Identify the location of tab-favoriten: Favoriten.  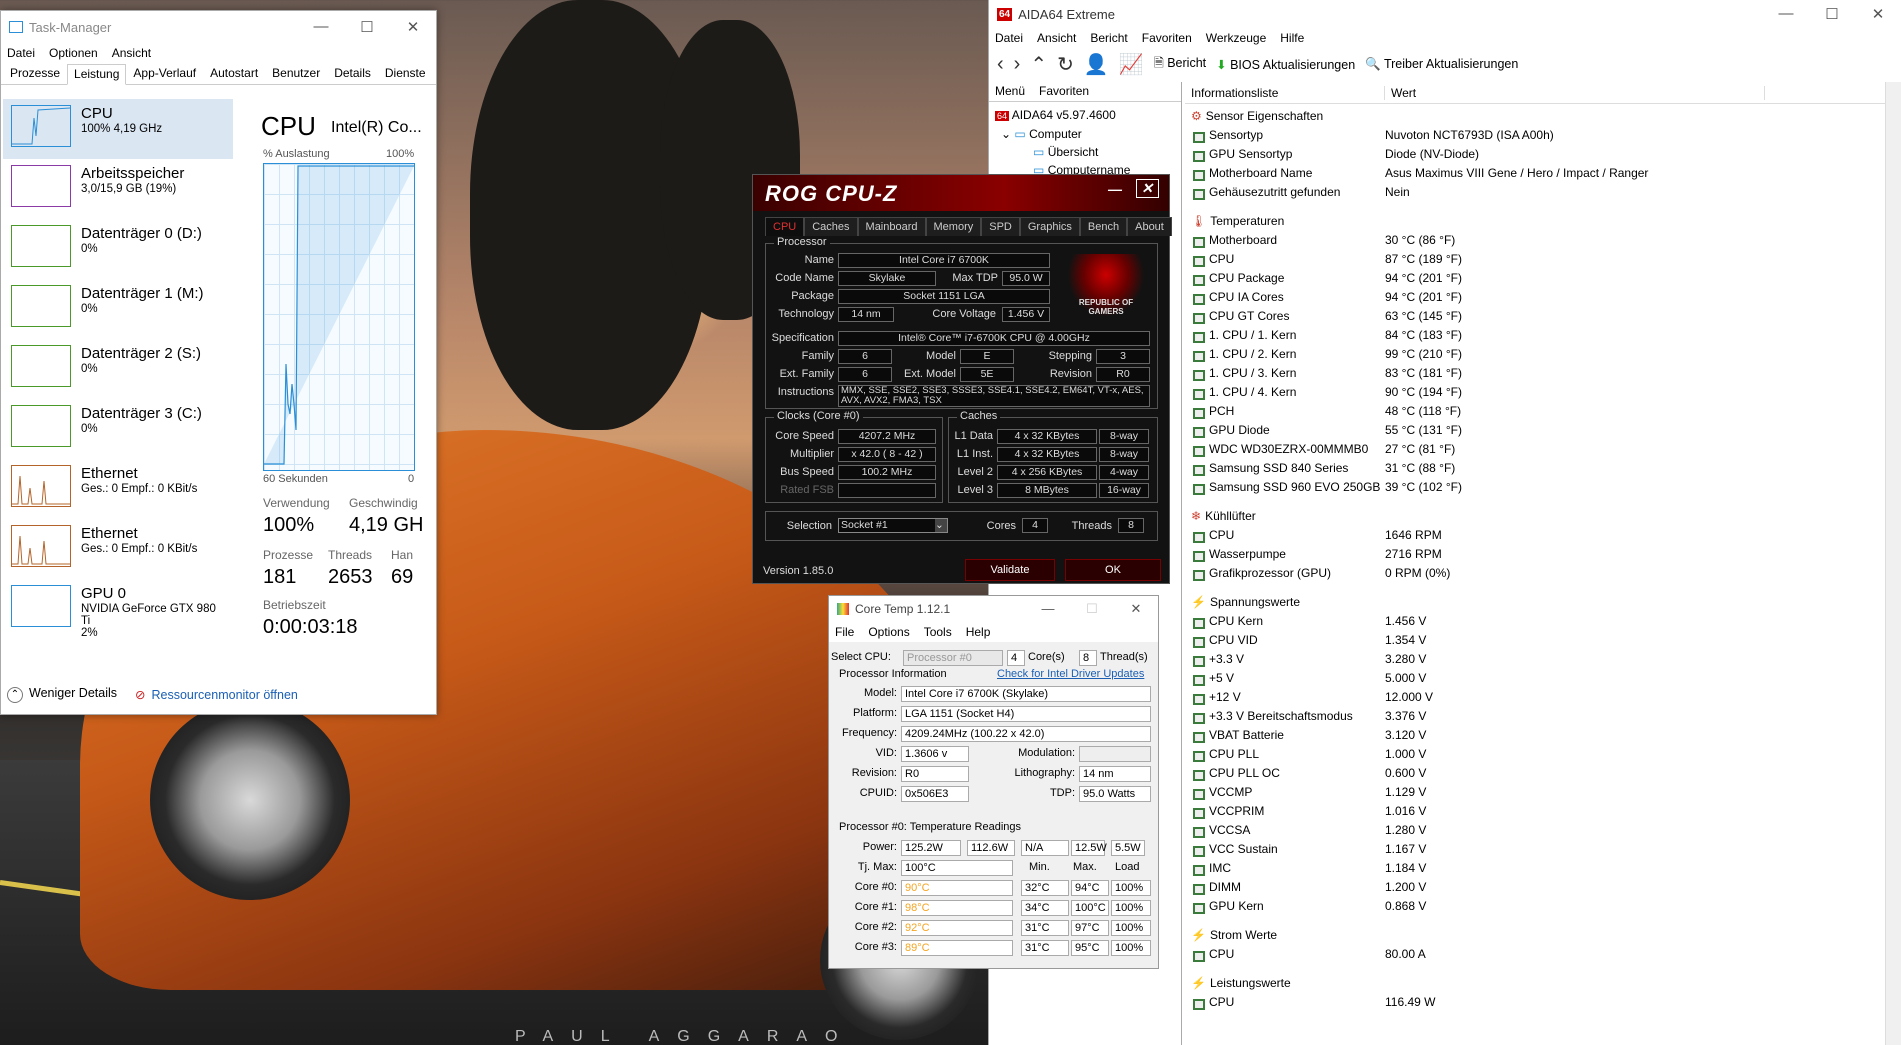
(1064, 91).